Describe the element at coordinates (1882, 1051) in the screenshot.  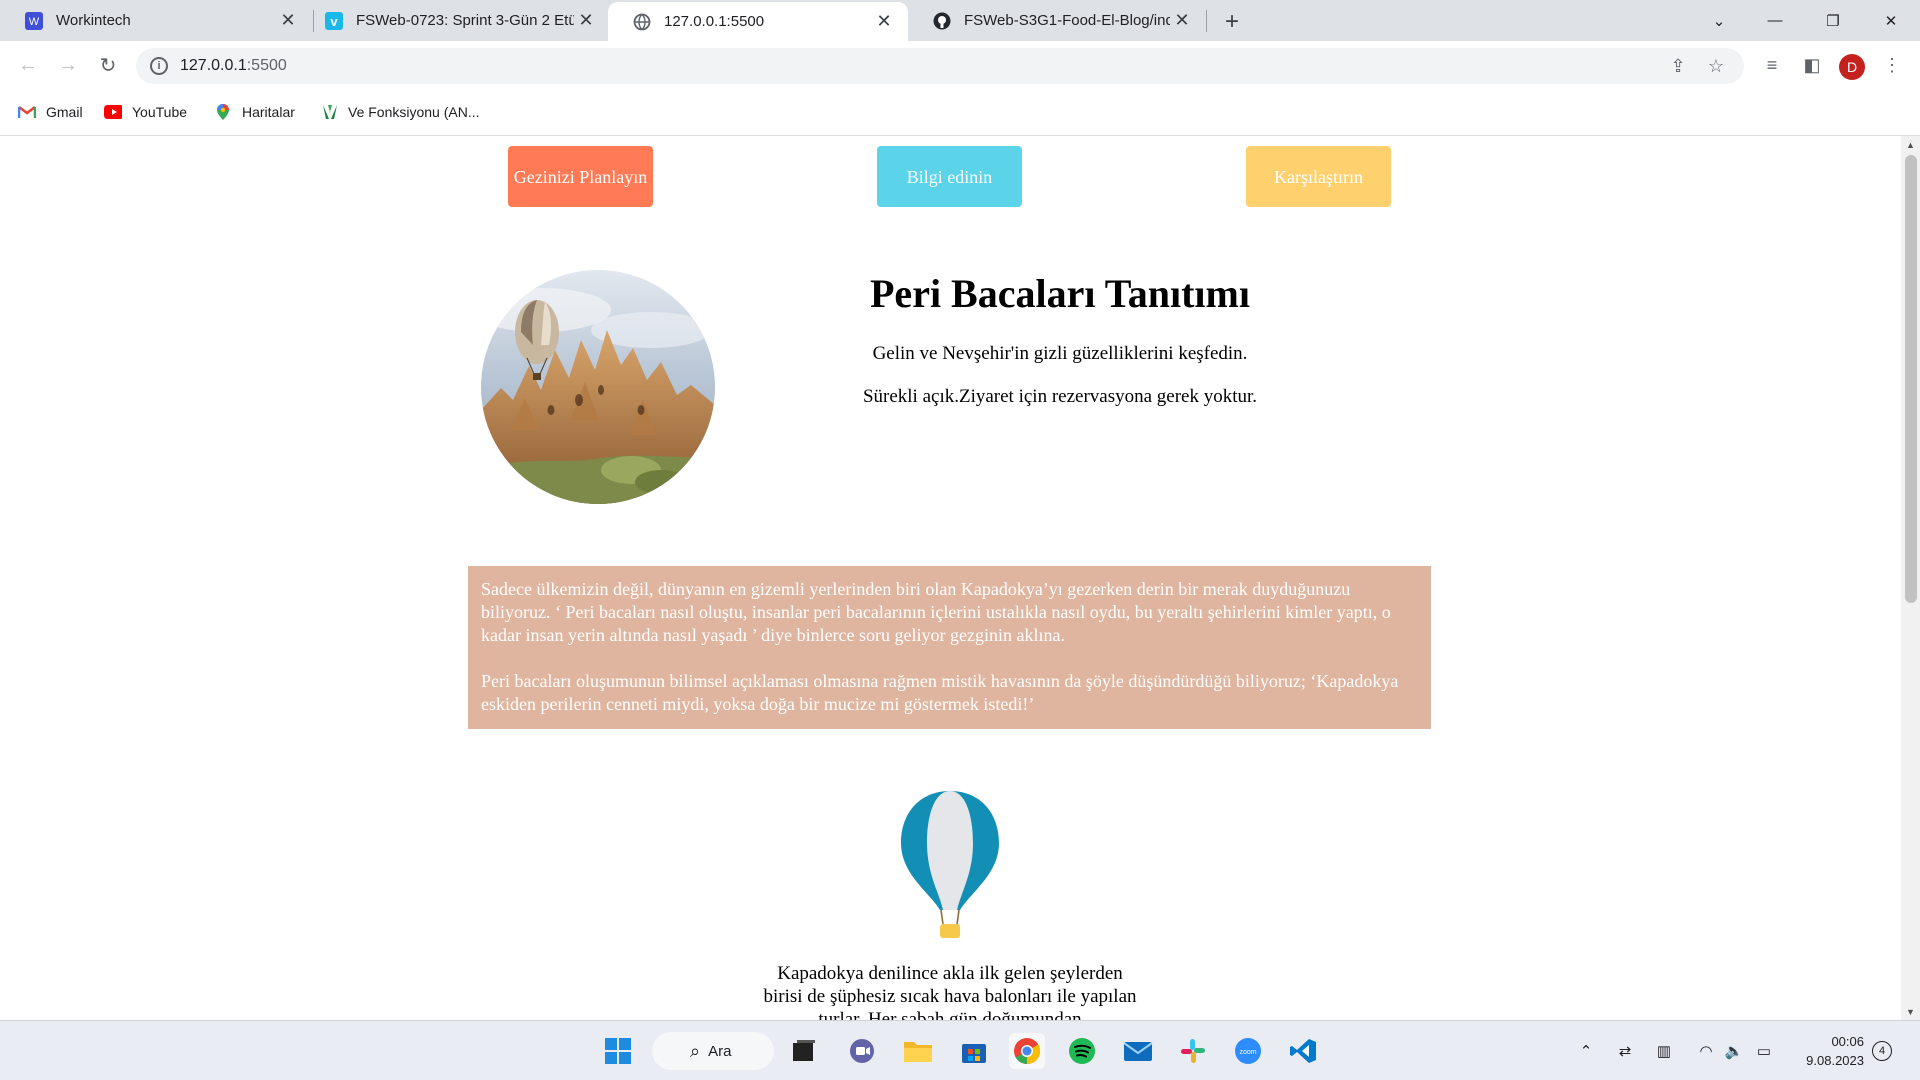
I see `notification-badge: 4` at that location.